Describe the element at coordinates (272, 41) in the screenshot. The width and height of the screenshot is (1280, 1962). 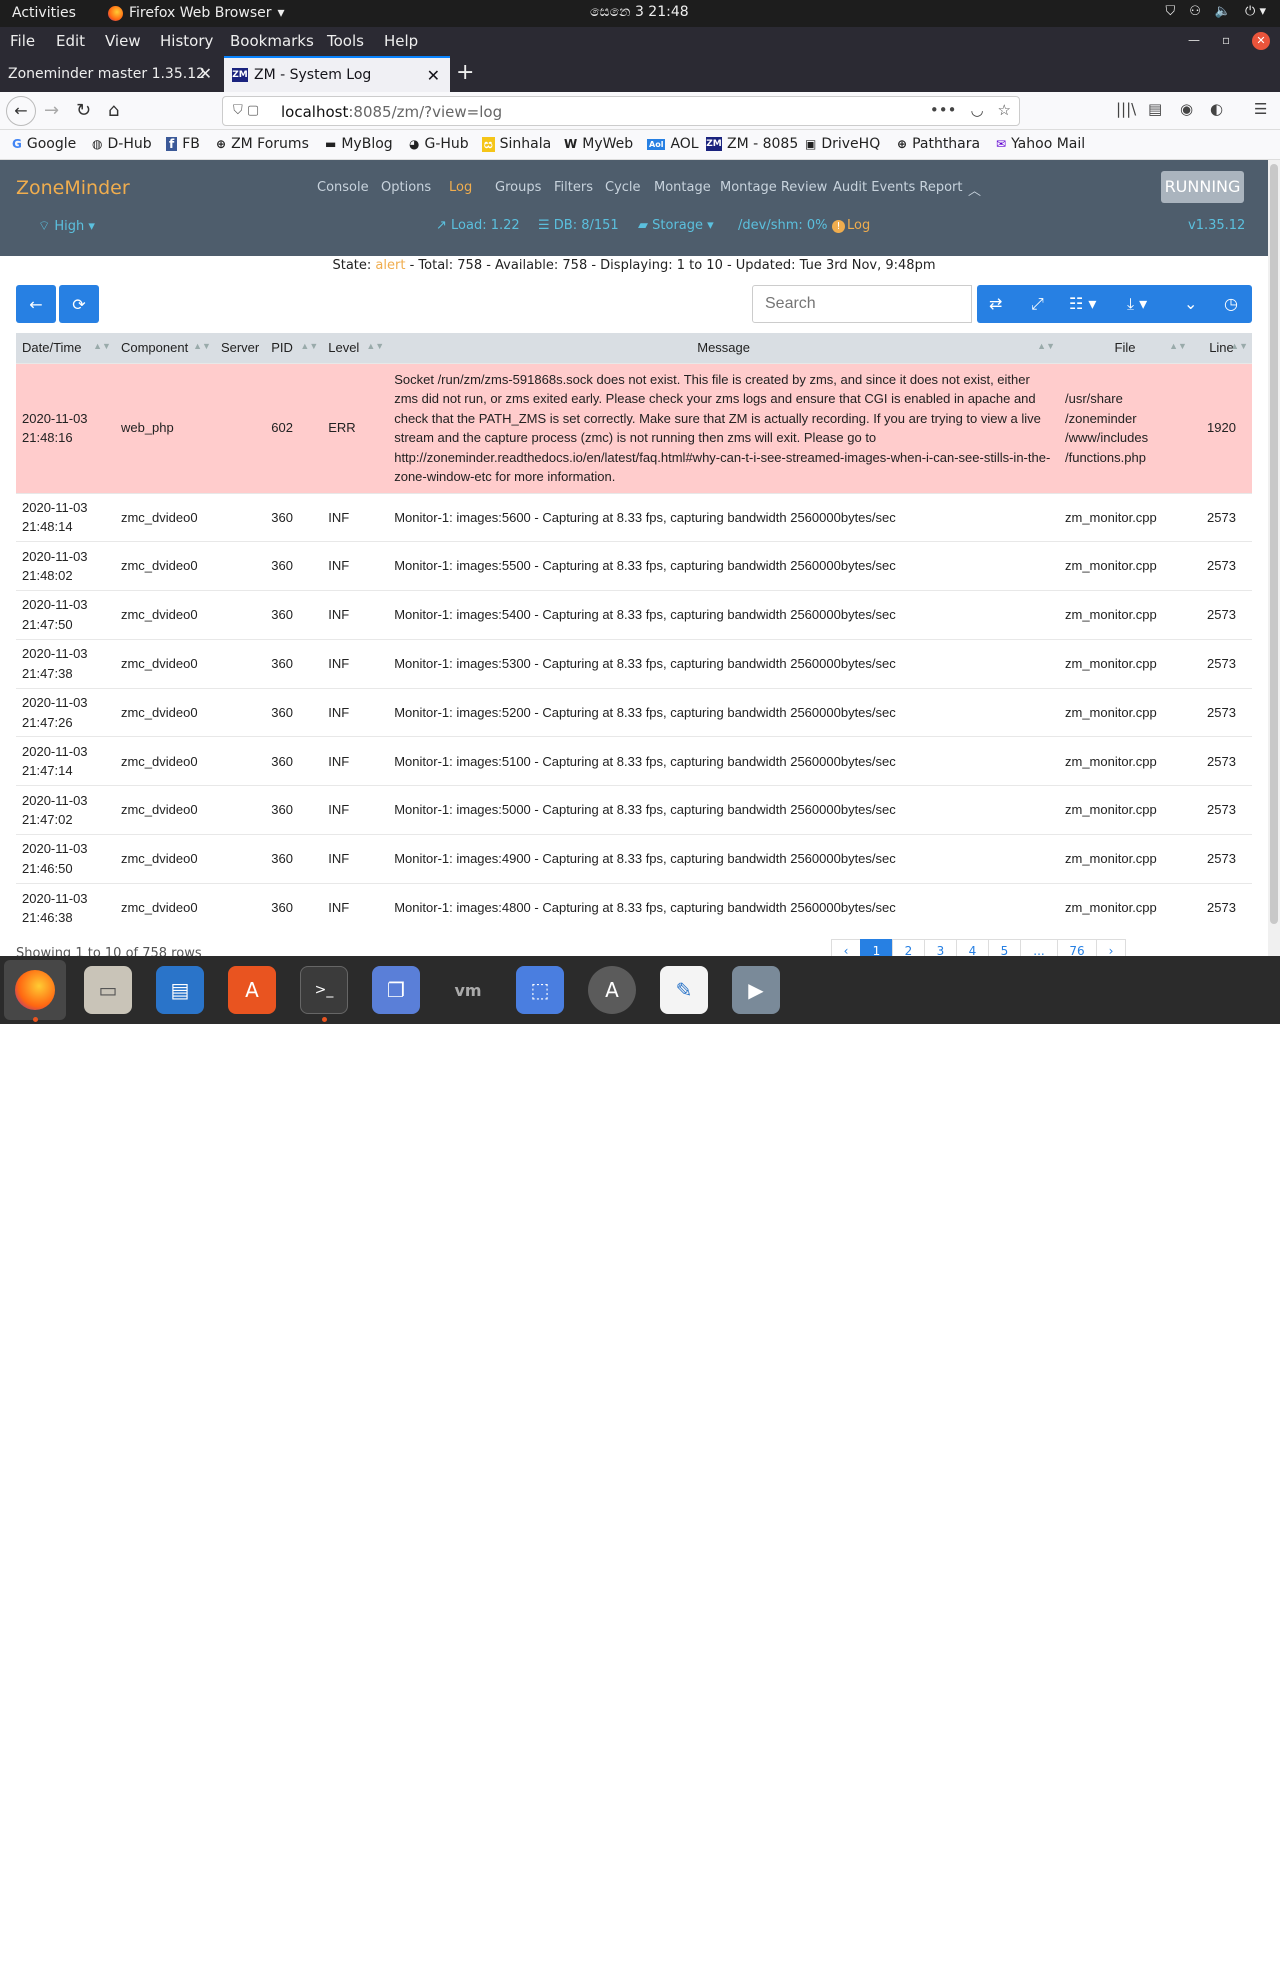
I see `menu-bookmarks: Bookmarks` at that location.